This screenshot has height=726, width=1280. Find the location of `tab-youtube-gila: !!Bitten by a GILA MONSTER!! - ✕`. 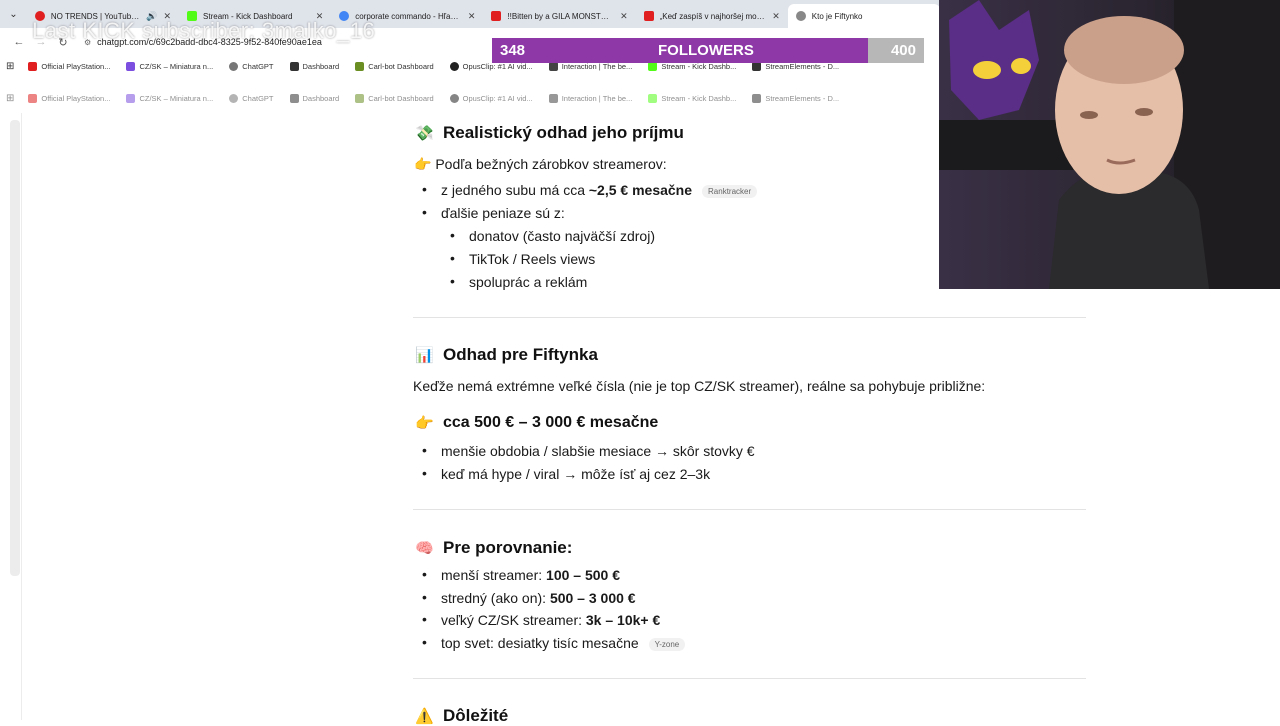

tab-youtube-gila: !!Bitten by a GILA MONSTER!! - ✕ is located at coordinates (559, 16).